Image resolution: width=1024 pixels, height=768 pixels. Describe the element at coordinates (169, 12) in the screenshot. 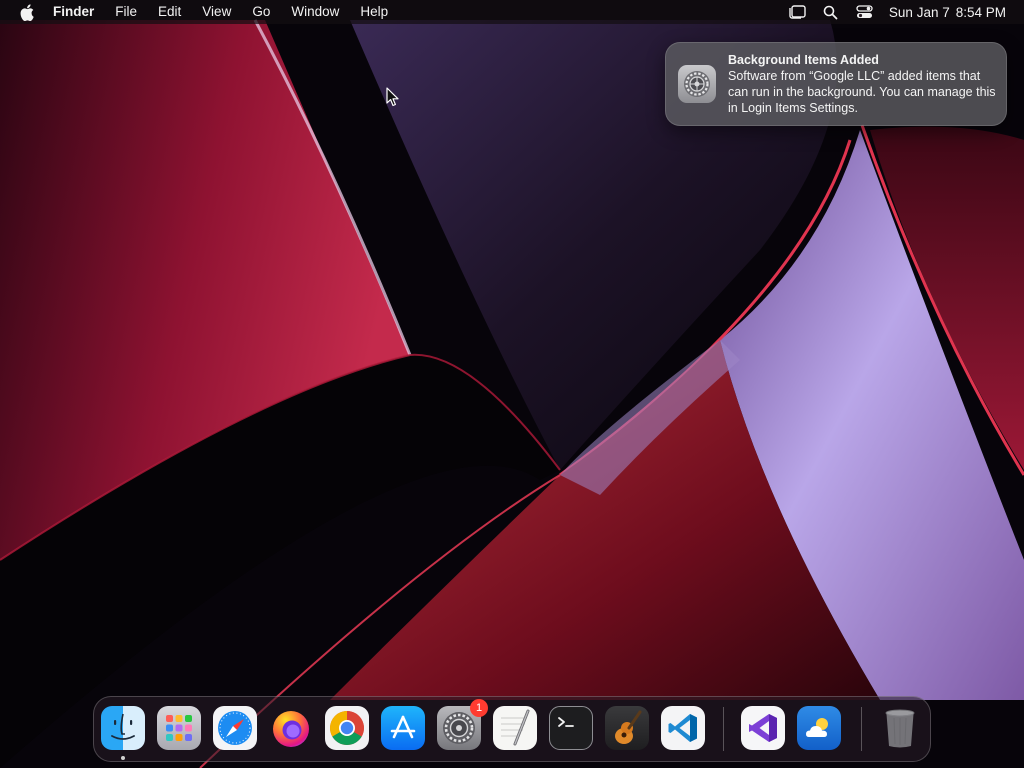

I see `menu-edit: Edit` at that location.